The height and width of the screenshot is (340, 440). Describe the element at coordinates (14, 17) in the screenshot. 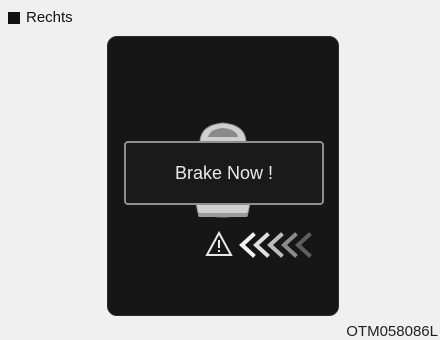

I see `square-bullet-icon` at that location.